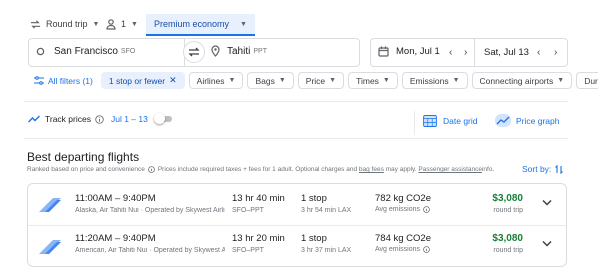  I want to click on origin-circle-icon, so click(40, 51).